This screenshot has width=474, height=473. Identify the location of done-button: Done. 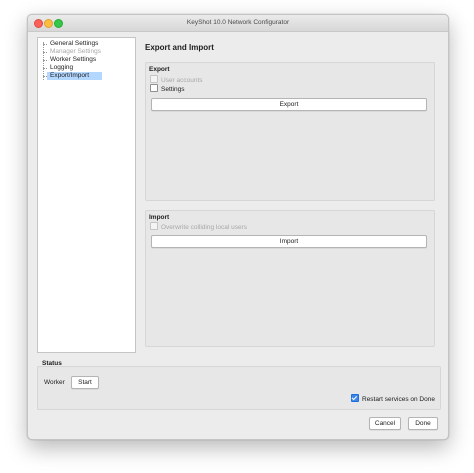
(423, 423).